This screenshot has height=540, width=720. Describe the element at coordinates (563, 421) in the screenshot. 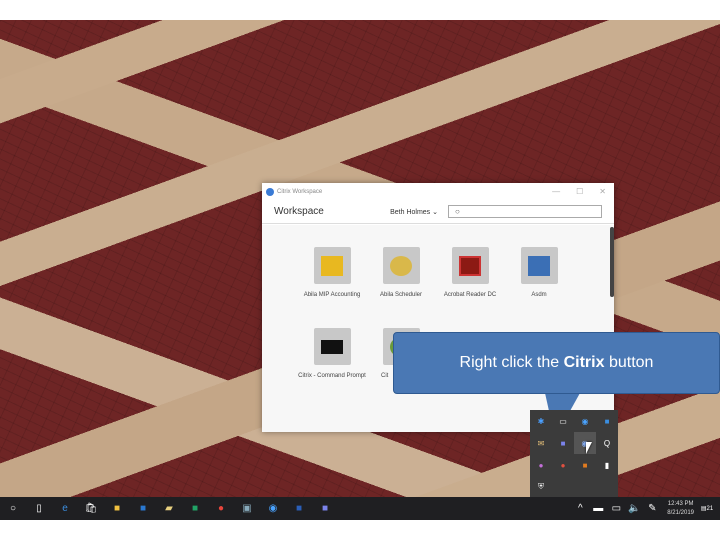

I see `usb-icon: ▭` at that location.